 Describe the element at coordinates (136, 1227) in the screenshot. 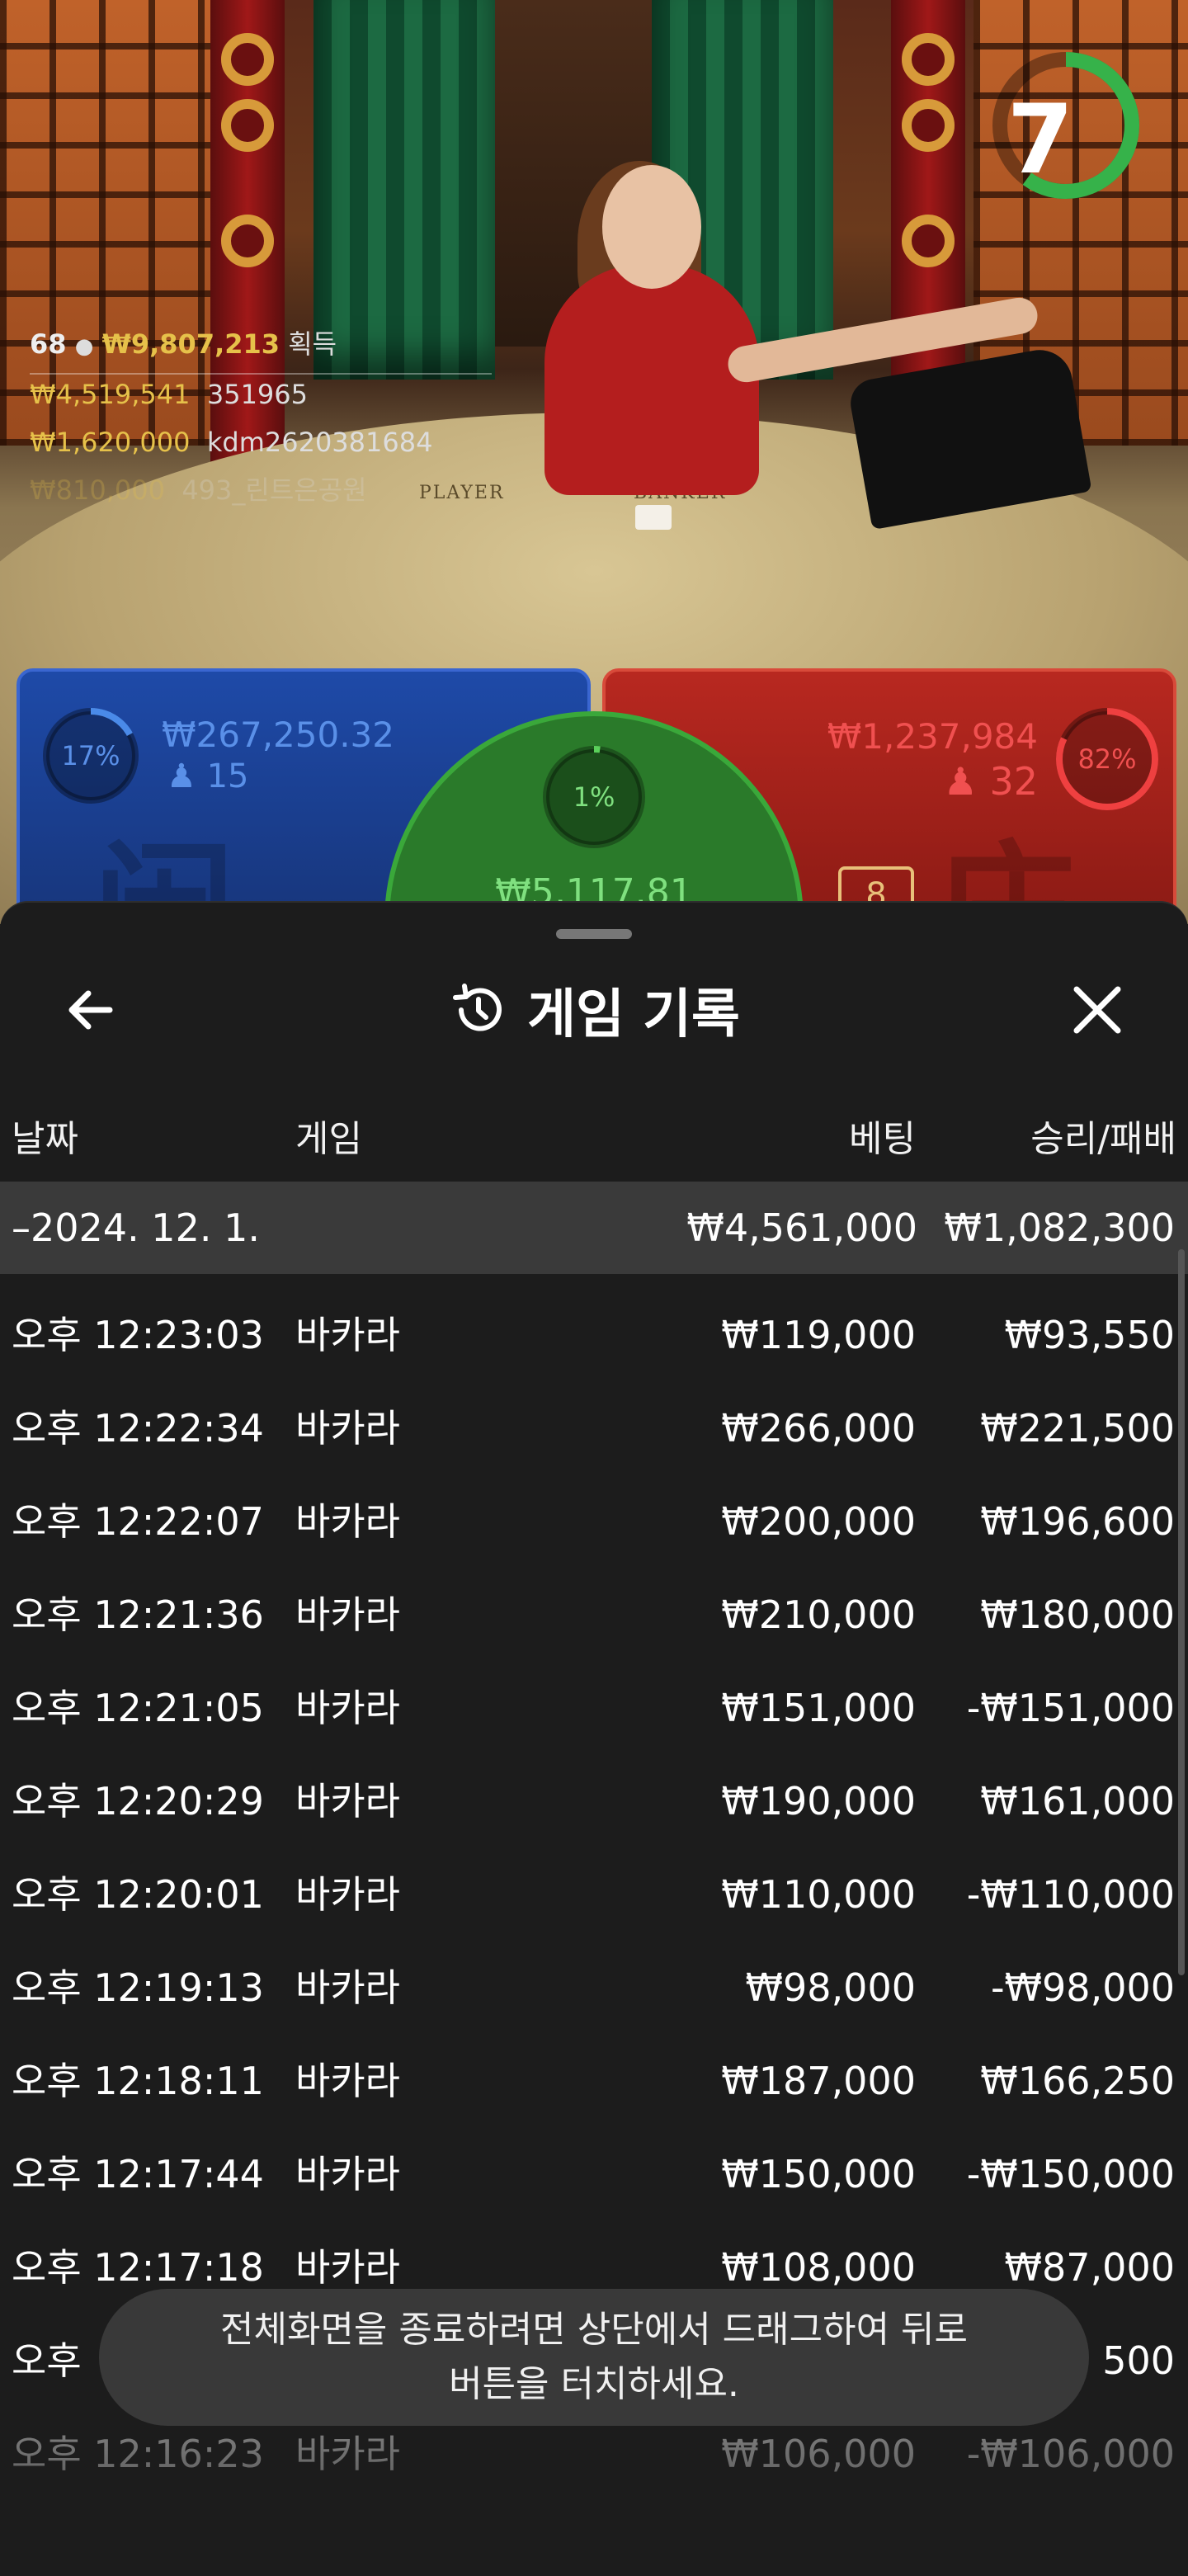

I see `group-date: –2024. 12. 1.` at that location.